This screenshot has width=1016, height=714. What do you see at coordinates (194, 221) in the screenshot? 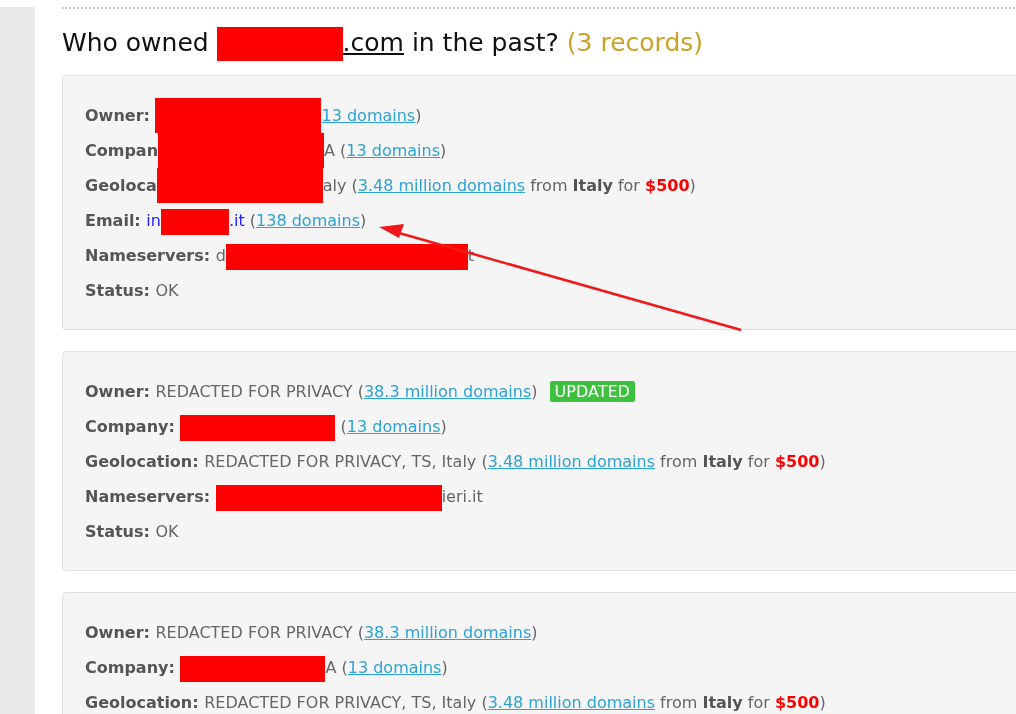
I see `redaction-bar` at bounding box center [194, 221].